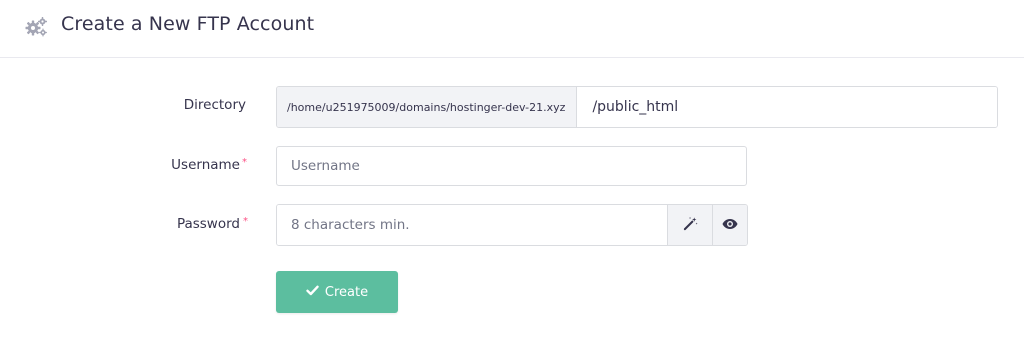  Describe the element at coordinates (188, 24) in the screenshot. I see `page-title: Create a New FTP Account` at that location.